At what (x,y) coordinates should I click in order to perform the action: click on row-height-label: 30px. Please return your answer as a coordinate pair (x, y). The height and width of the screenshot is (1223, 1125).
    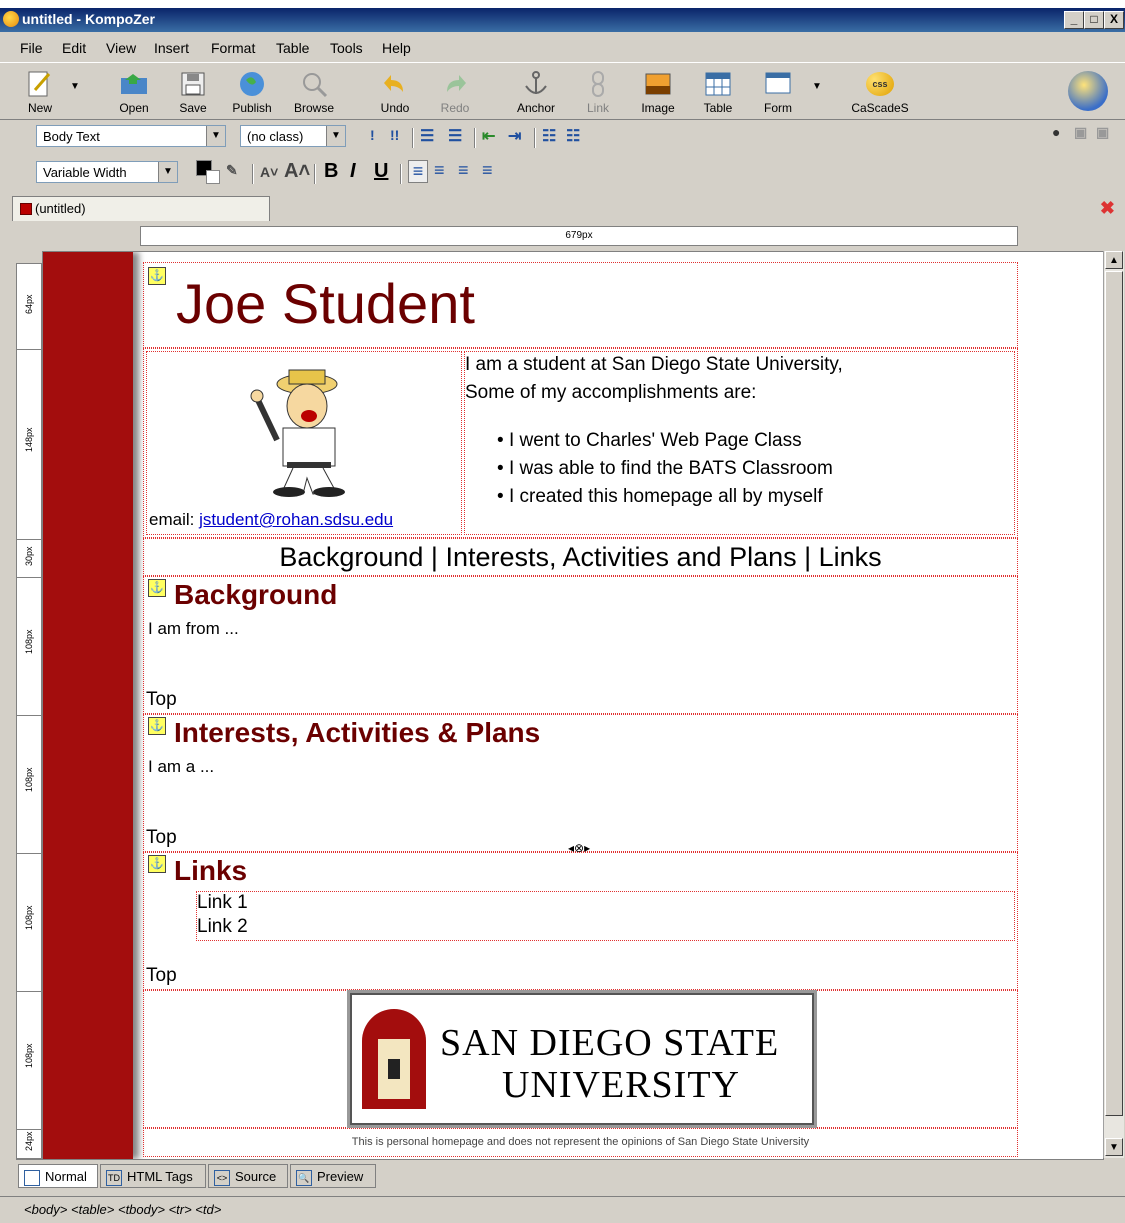
    Looking at the image, I should click on (29, 559).